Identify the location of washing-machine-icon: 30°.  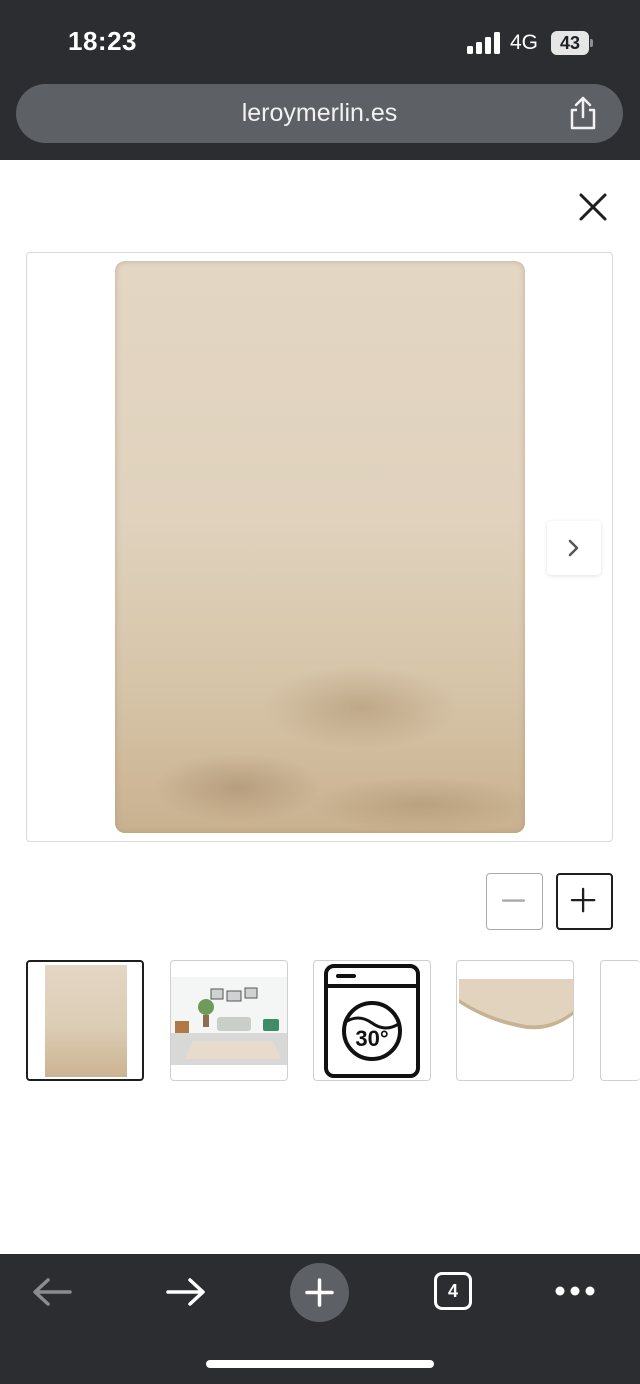
(372, 1021).